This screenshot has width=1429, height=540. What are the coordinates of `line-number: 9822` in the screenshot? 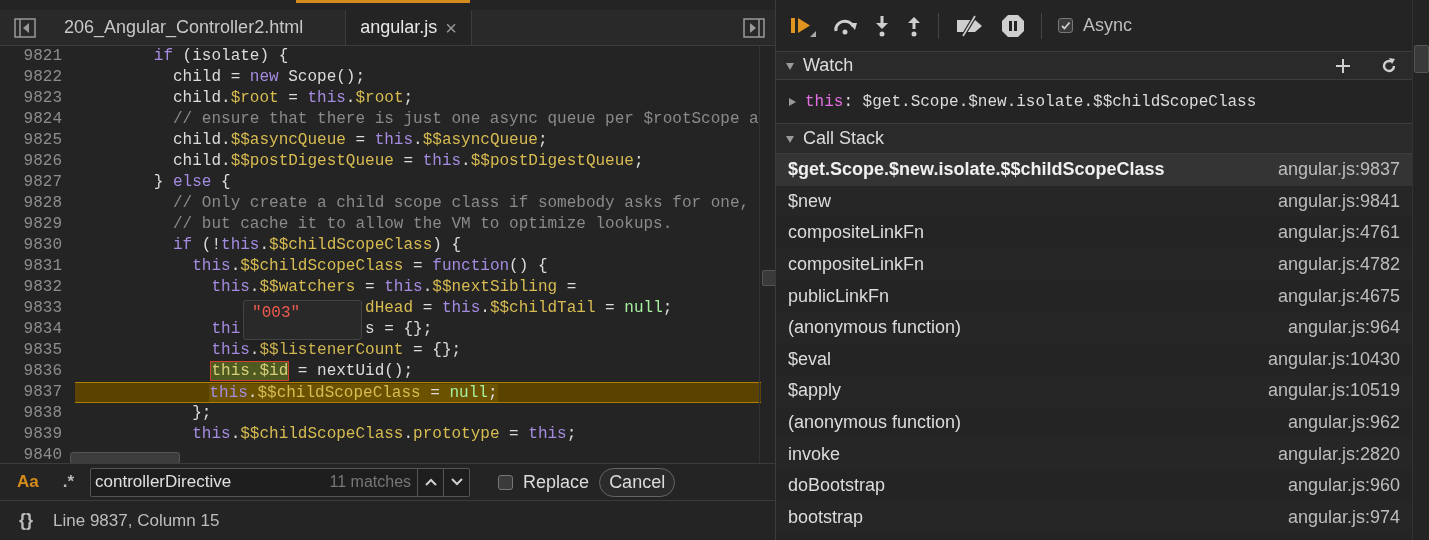 It's located at (42, 77).